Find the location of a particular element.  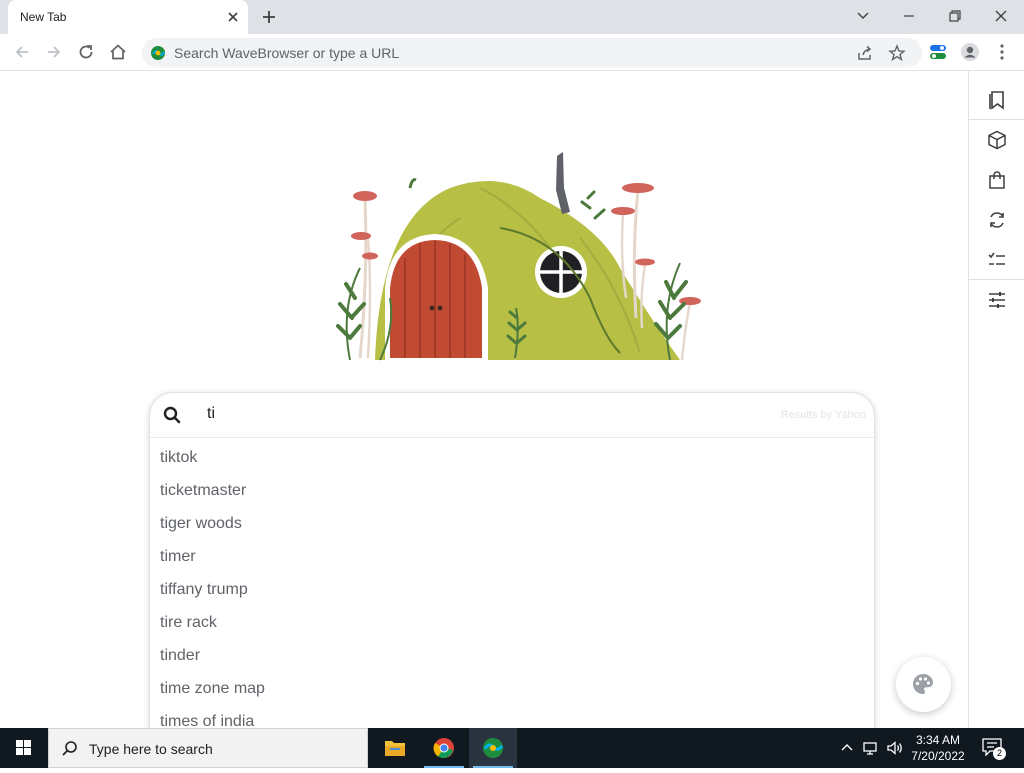

hobbit-house-illustration is located at coordinates (515, 255).